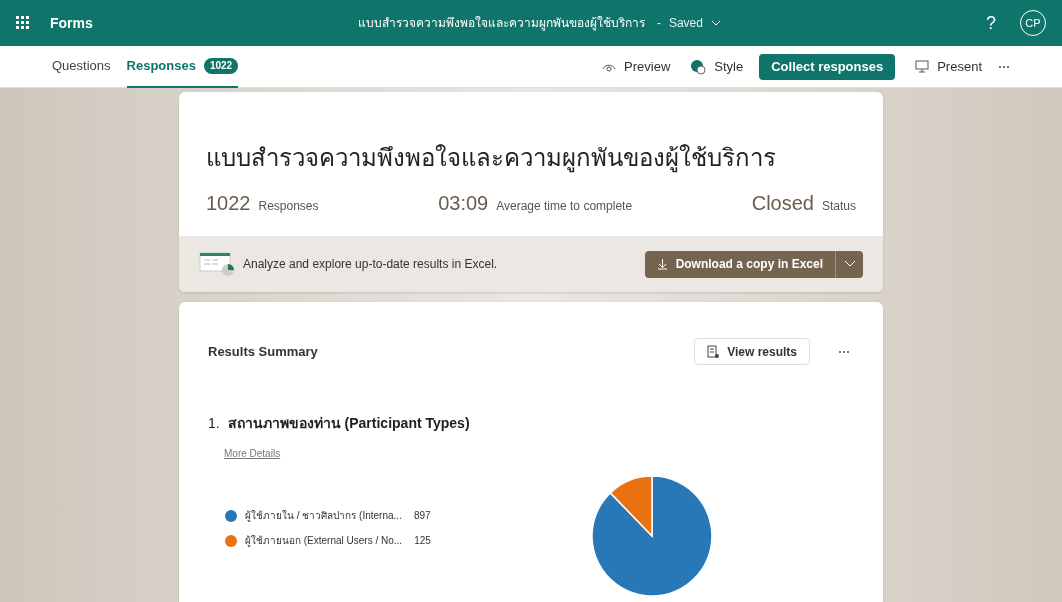 This screenshot has width=1062, height=602. What do you see at coordinates (827, 66) in the screenshot?
I see `collect-responses-button: Collect responses` at bounding box center [827, 66].